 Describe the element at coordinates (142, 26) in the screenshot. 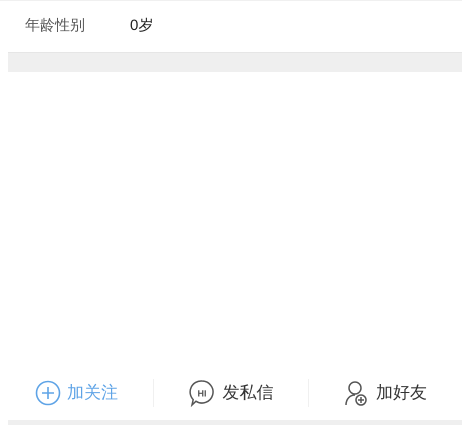

I see `field-value: 0岁` at that location.